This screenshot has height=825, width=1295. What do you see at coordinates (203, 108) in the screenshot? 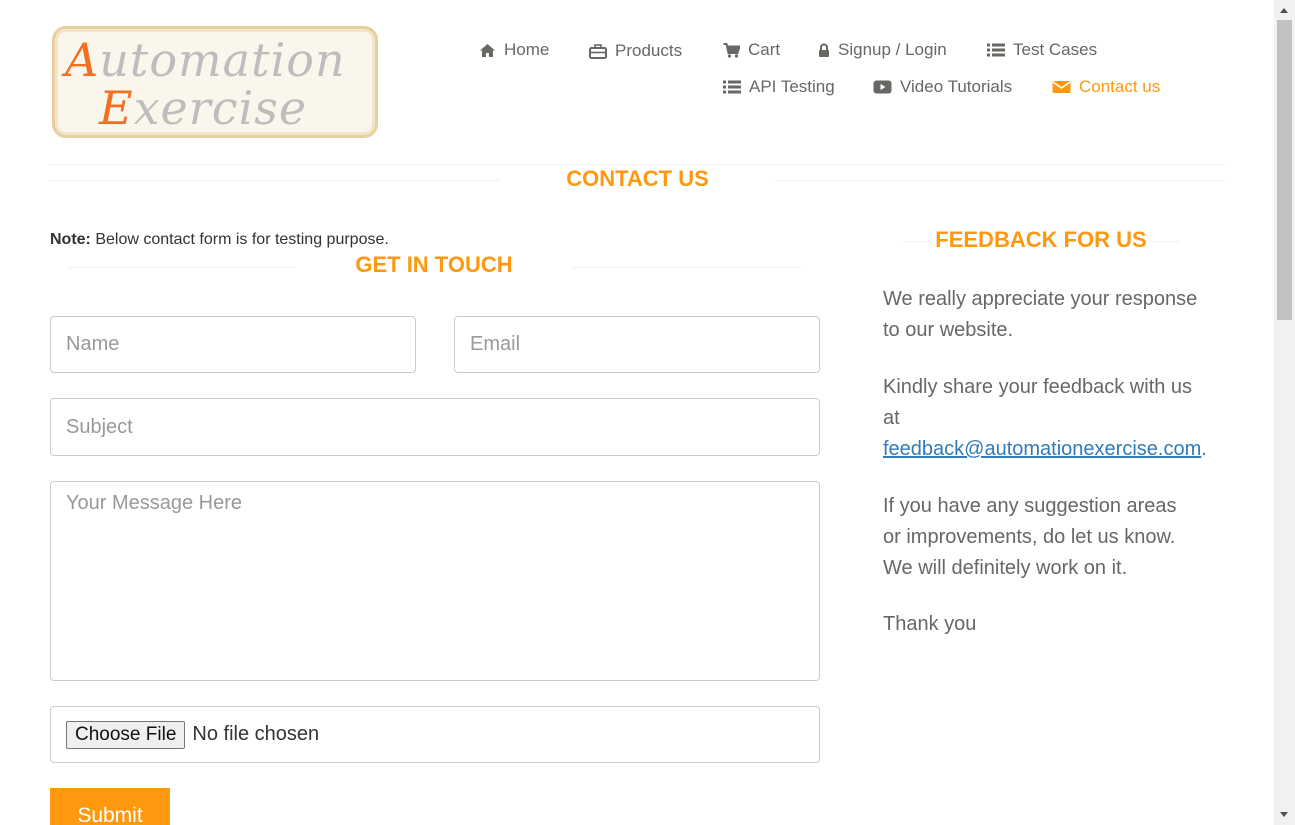
I see `logo-line-2: Exercise` at bounding box center [203, 108].